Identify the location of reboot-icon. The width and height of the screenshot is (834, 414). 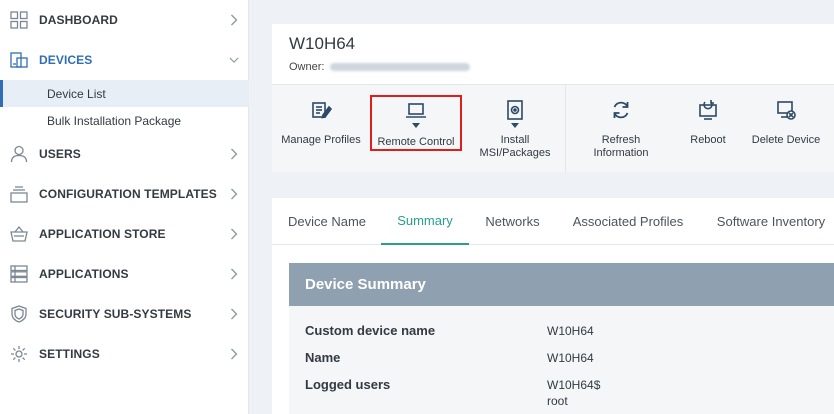
(708, 110).